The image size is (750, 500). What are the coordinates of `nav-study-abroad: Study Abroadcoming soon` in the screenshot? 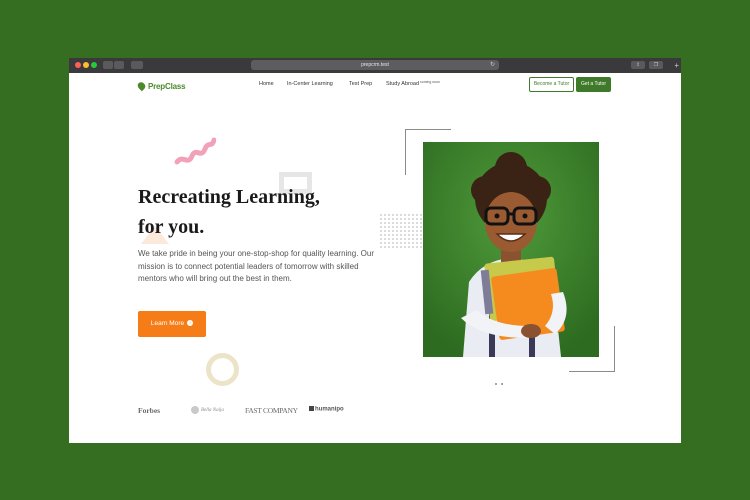 It's located at (413, 83).